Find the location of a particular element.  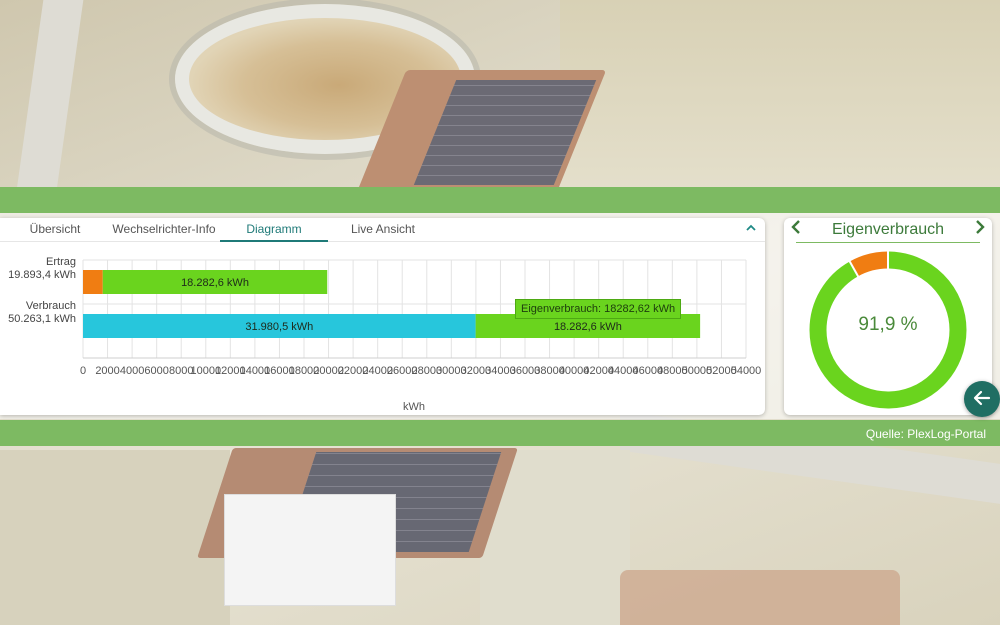

back-button is located at coordinates (982, 399).